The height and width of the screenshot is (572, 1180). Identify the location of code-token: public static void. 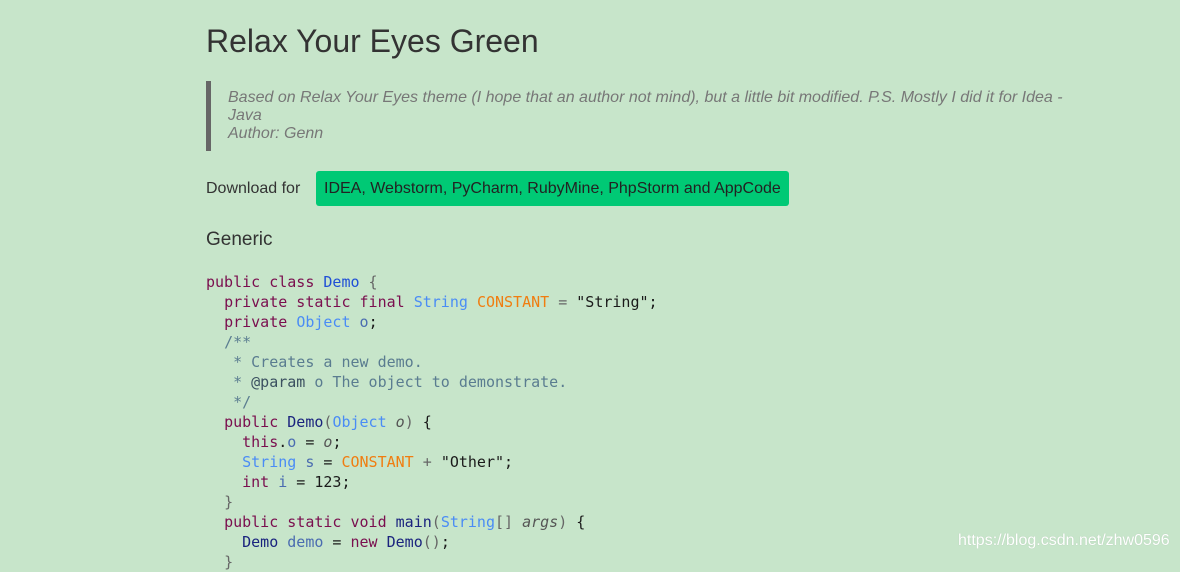
(310, 522).